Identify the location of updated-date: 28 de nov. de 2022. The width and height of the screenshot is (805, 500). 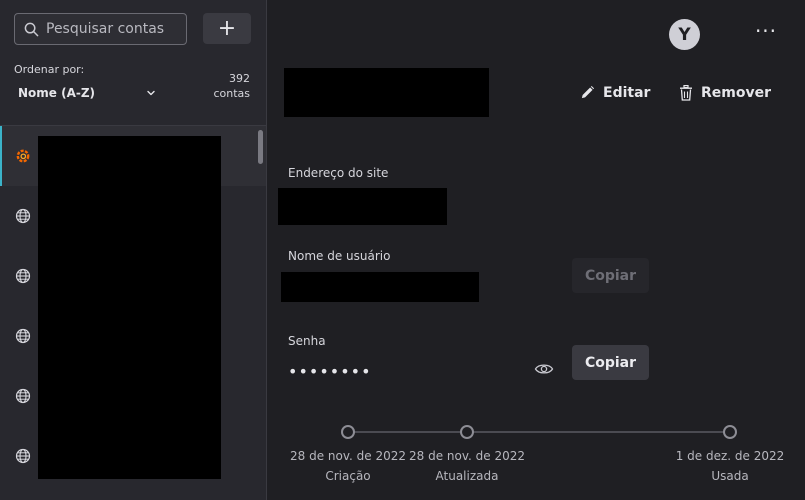
(467, 456).